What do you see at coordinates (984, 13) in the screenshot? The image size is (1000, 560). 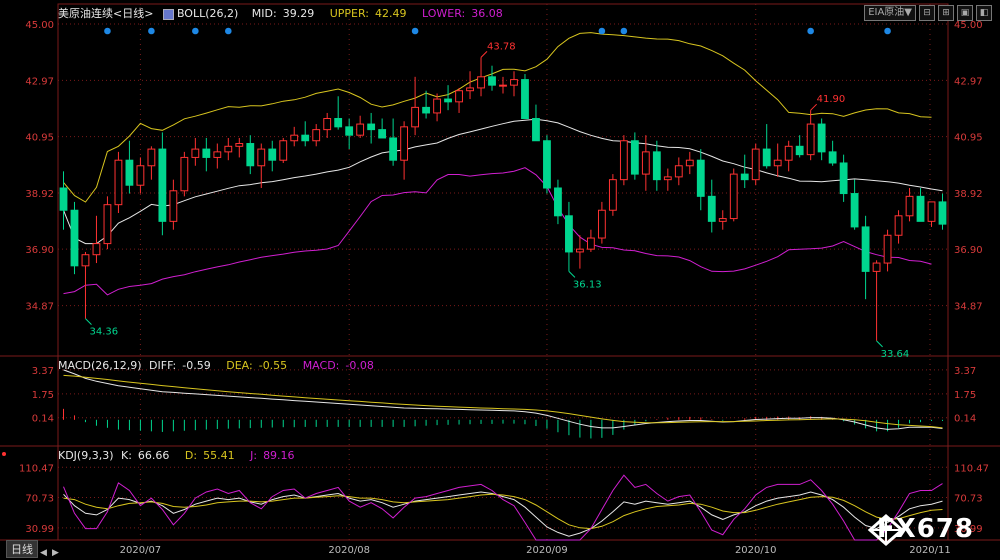 I see `layout-icon: ◧` at bounding box center [984, 13].